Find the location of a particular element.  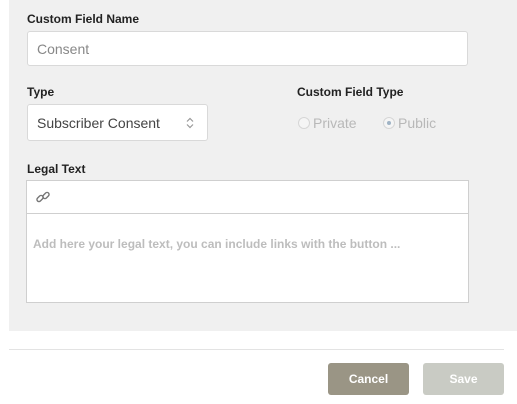

custom-field-type-label: Custom Field Type is located at coordinates (350, 92).